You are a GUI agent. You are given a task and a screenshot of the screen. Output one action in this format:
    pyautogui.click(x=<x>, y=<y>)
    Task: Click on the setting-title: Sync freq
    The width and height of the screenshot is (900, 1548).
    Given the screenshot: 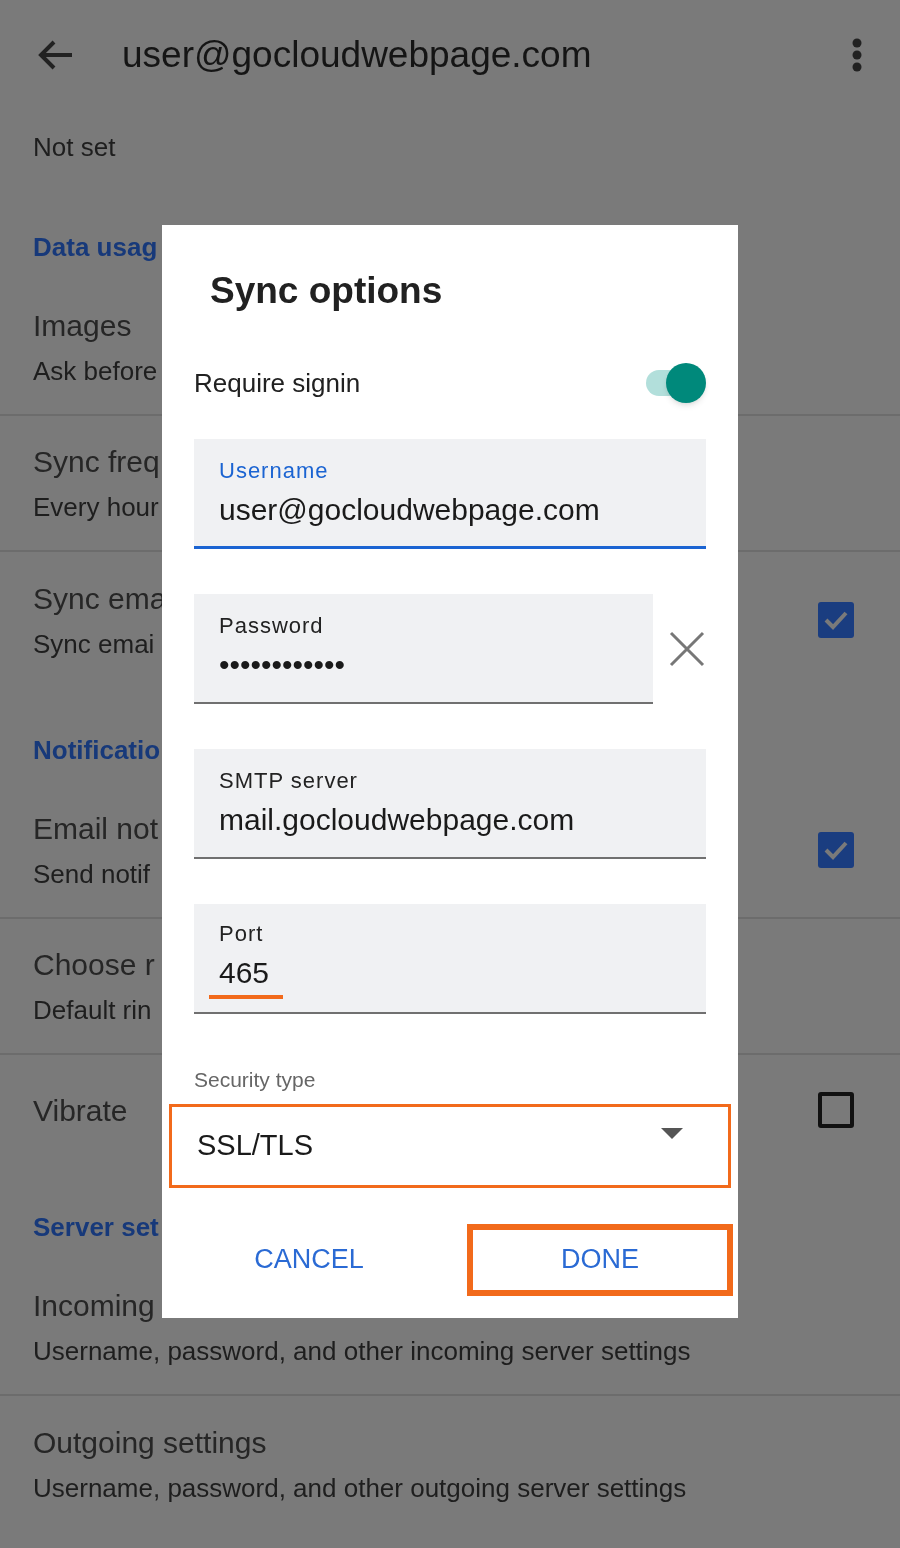 What is the action you would take?
    pyautogui.click(x=96, y=462)
    